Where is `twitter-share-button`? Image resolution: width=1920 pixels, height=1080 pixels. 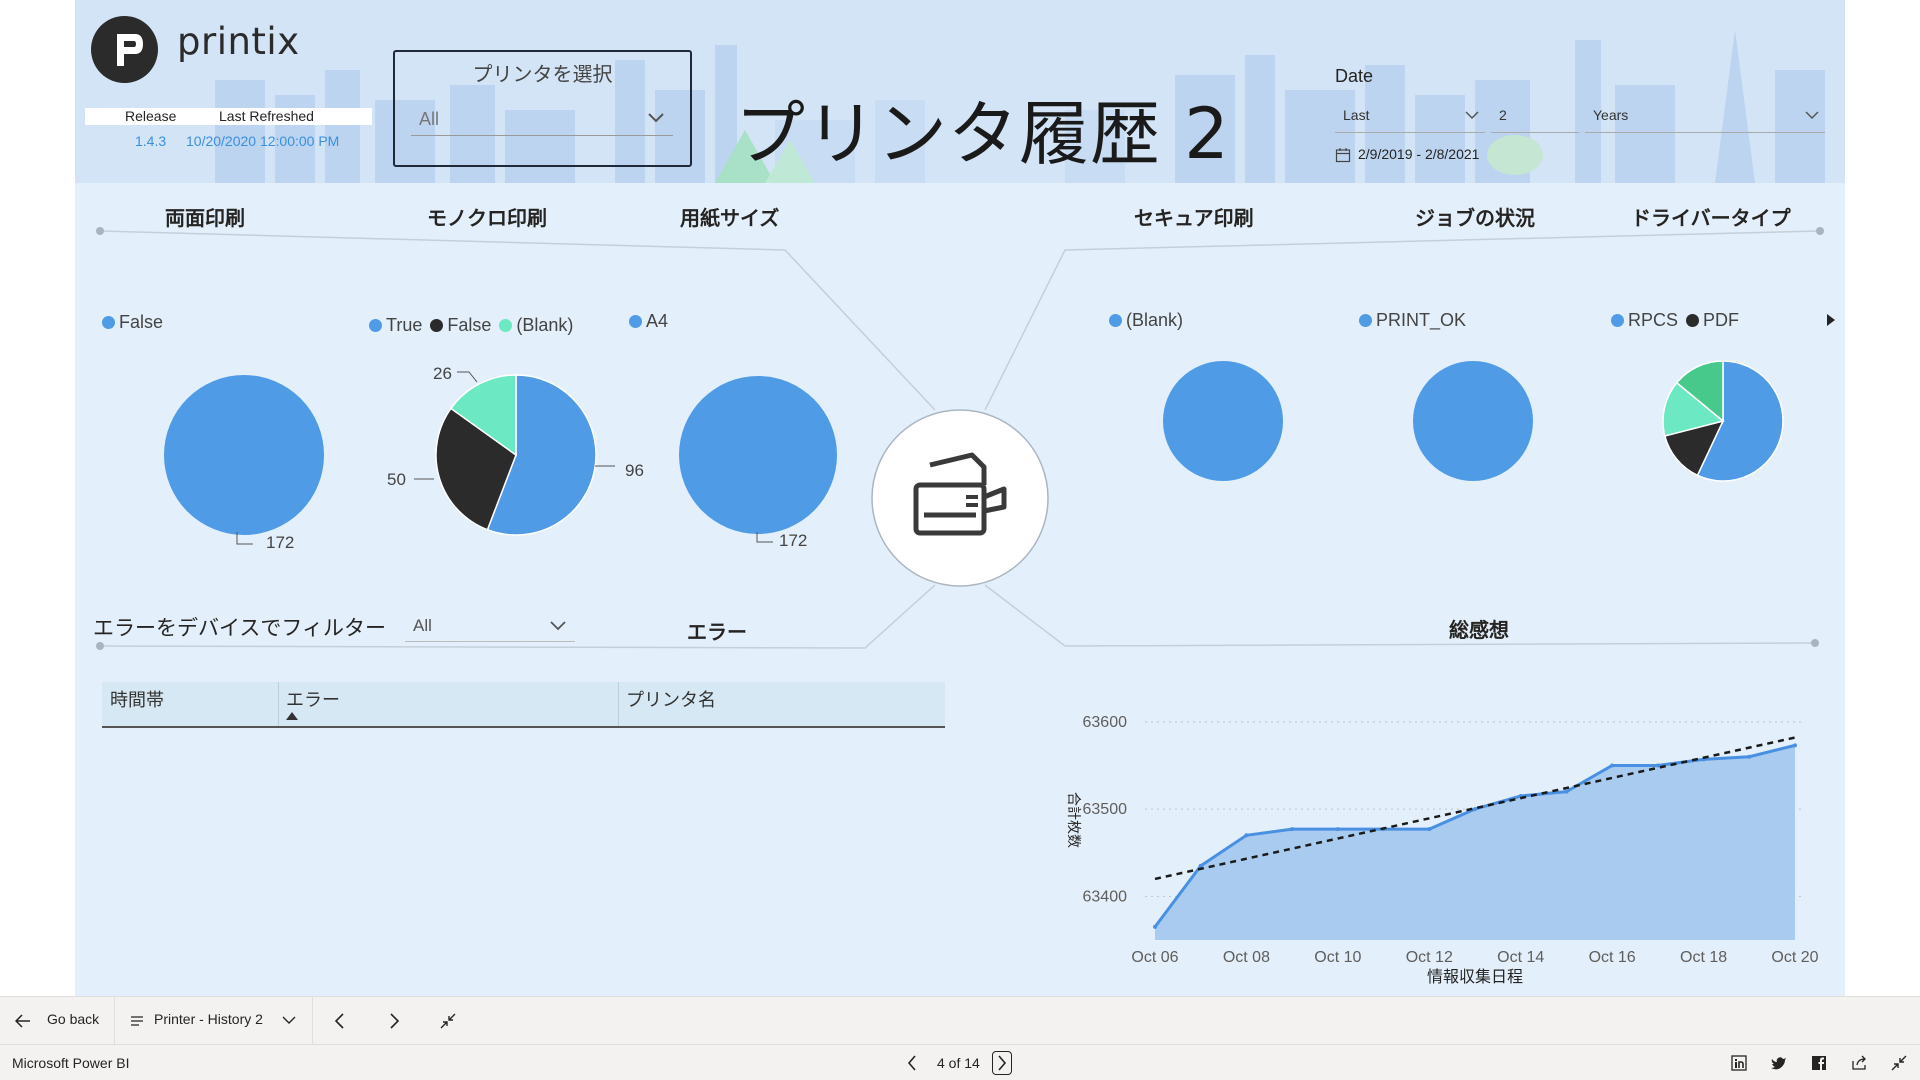
twitter-share-button is located at coordinates (1779, 1063).